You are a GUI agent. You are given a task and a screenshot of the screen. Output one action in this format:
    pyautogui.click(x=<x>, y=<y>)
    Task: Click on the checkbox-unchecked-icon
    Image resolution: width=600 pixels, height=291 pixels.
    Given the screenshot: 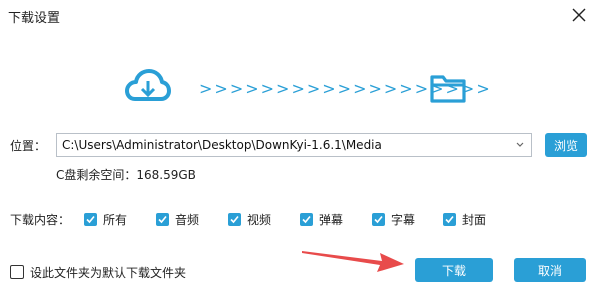 What is the action you would take?
    pyautogui.click(x=17, y=272)
    